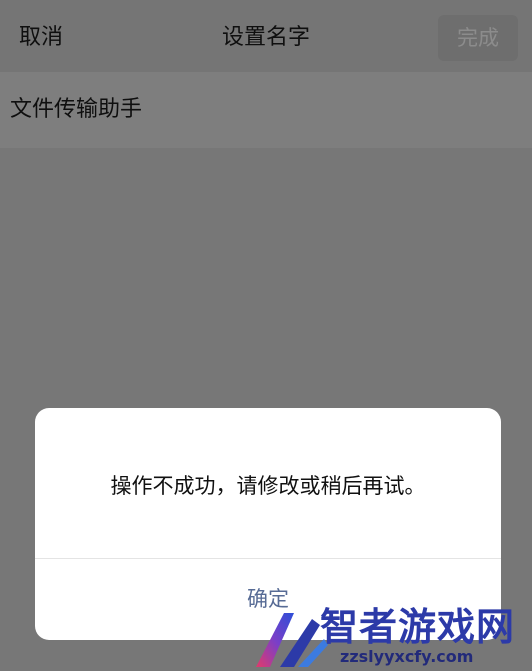 This screenshot has height=671, width=532. I want to click on done-button: 完成, so click(478, 38).